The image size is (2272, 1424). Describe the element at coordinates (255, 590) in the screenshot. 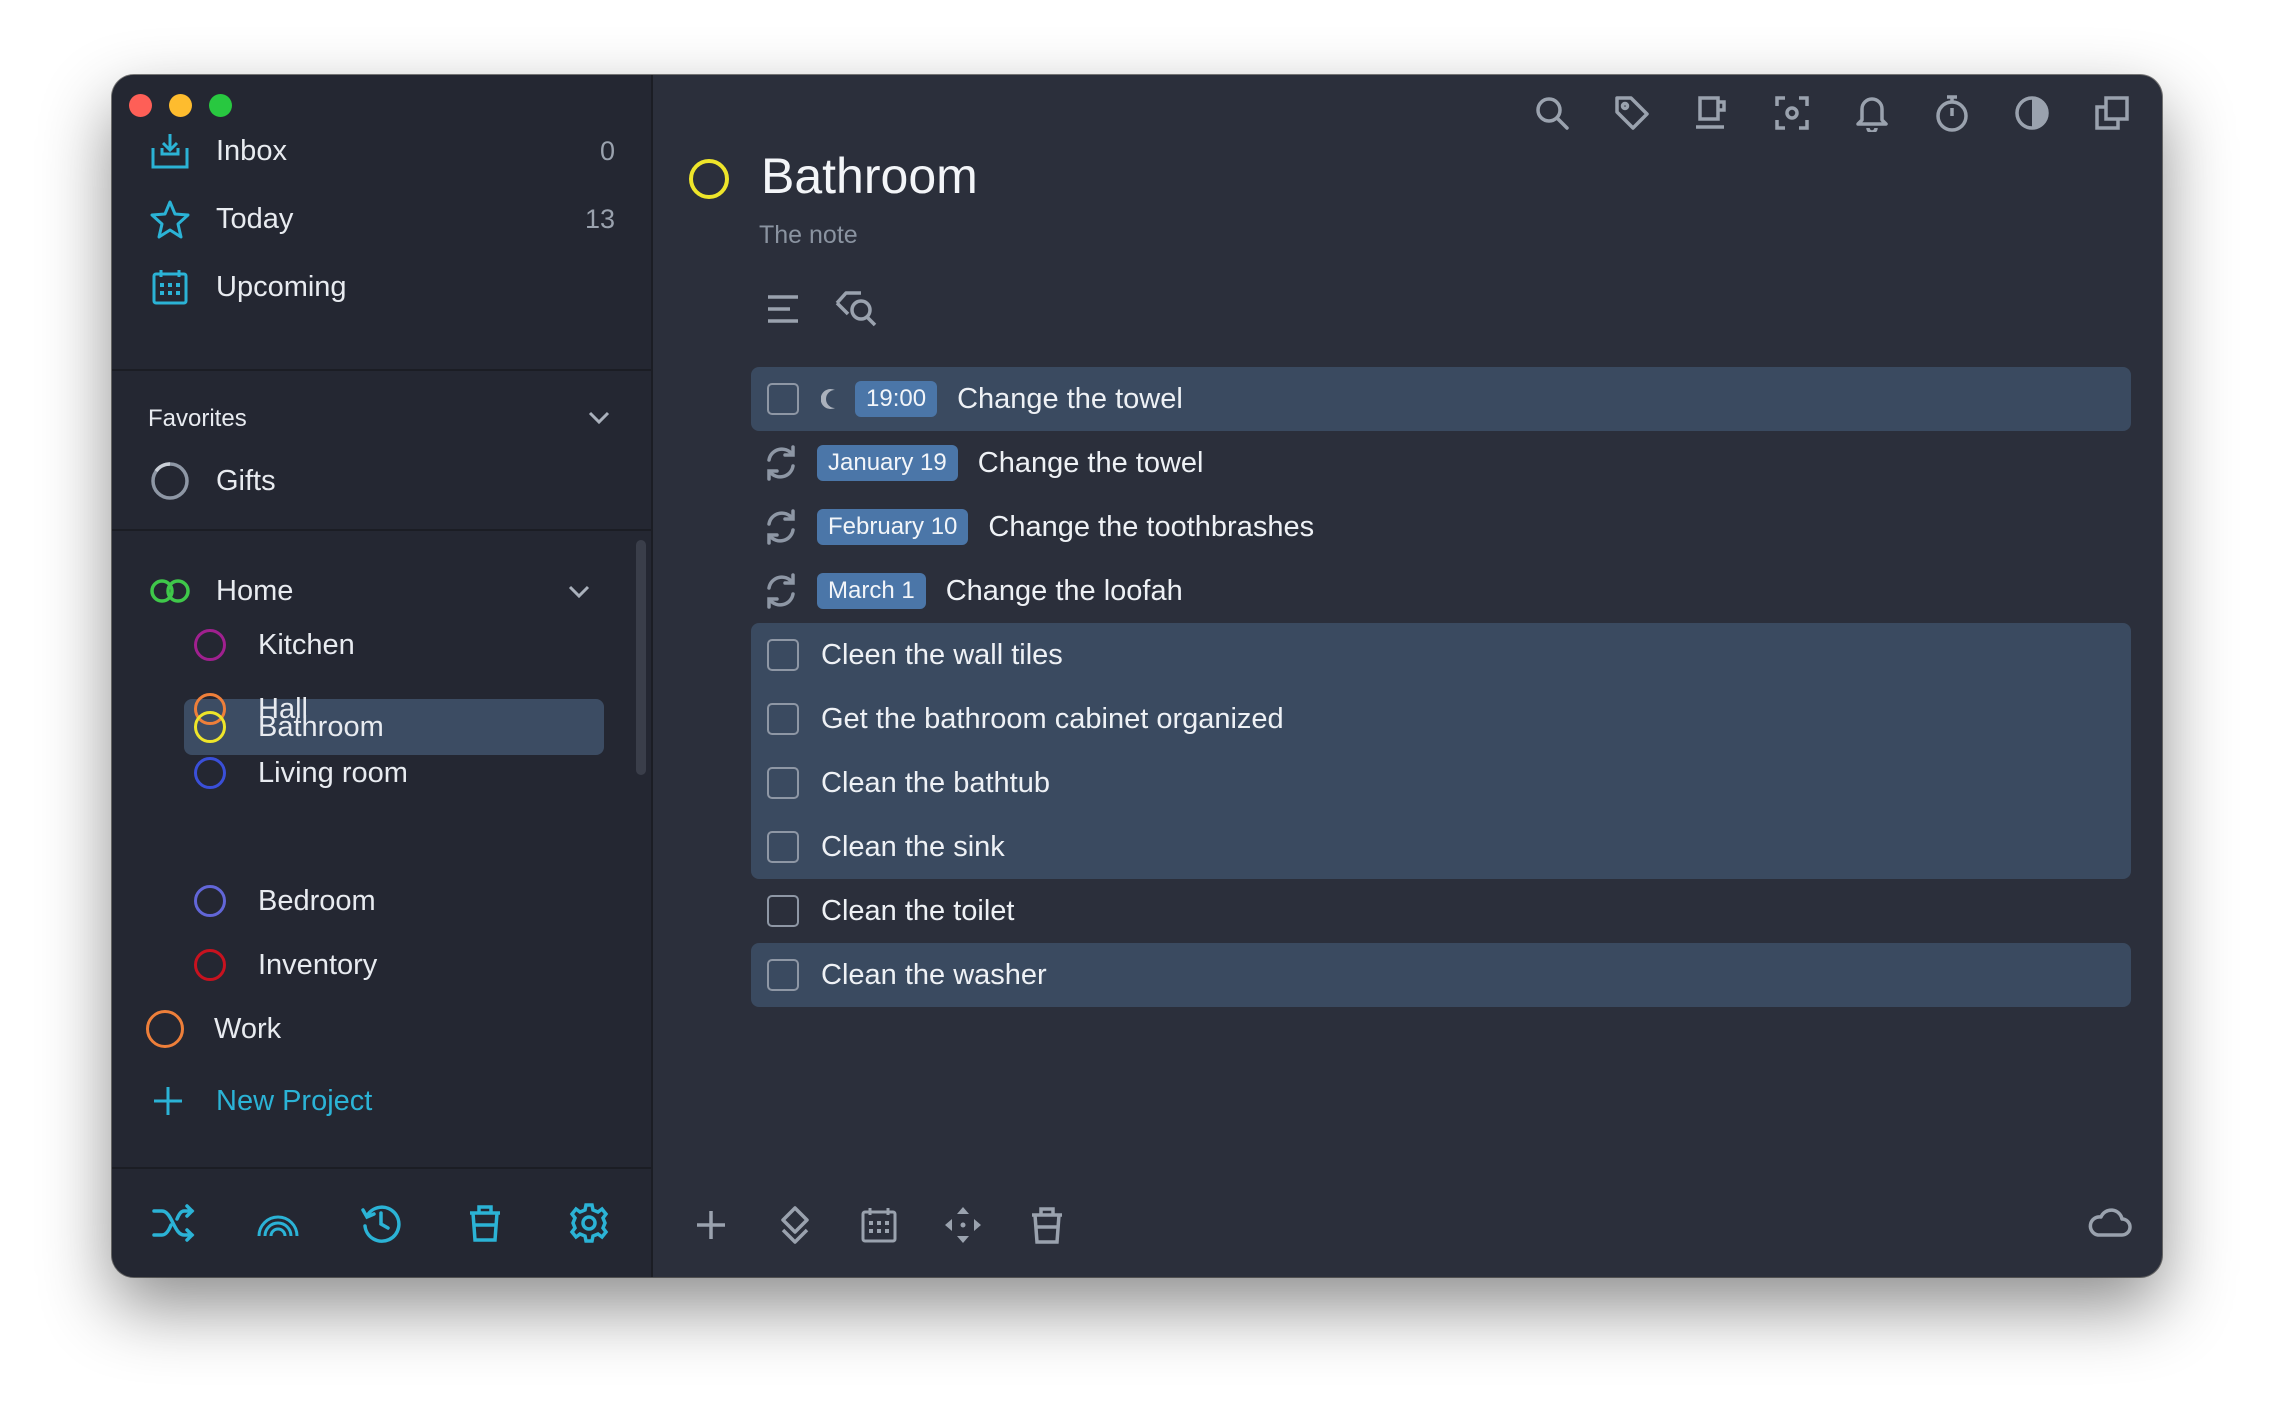

I see `sidebar-item-label: Home` at that location.